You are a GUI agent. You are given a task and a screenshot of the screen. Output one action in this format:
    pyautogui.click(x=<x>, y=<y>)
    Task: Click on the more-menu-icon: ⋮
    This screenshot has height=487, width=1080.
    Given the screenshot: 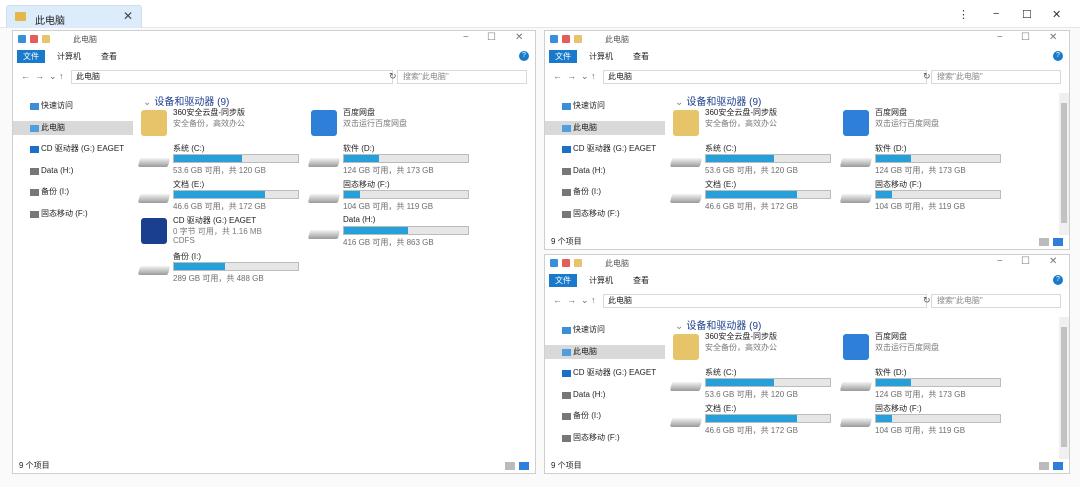 What is the action you would take?
    pyautogui.click(x=963, y=14)
    